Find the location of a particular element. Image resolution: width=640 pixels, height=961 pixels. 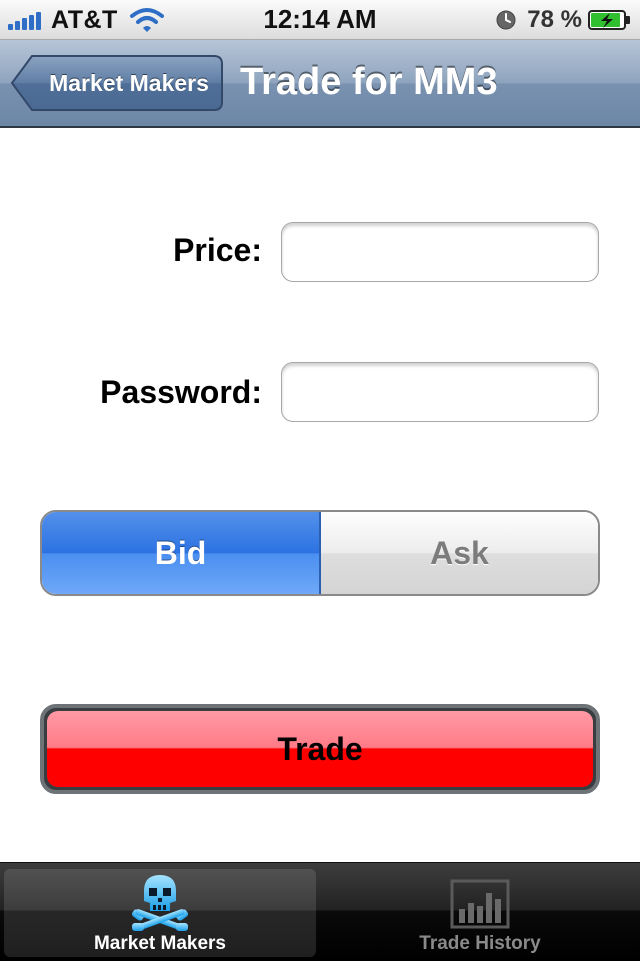

battery-percent: 78 % is located at coordinates (554, 19).